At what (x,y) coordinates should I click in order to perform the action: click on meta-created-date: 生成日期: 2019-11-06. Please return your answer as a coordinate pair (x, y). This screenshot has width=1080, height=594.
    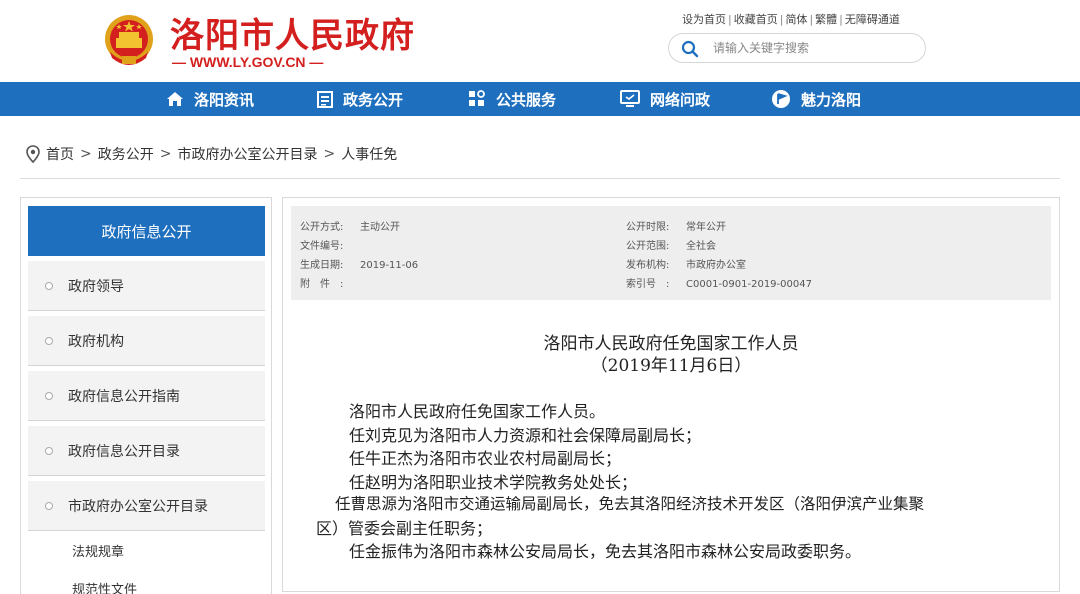
    Looking at the image, I should click on (359, 265).